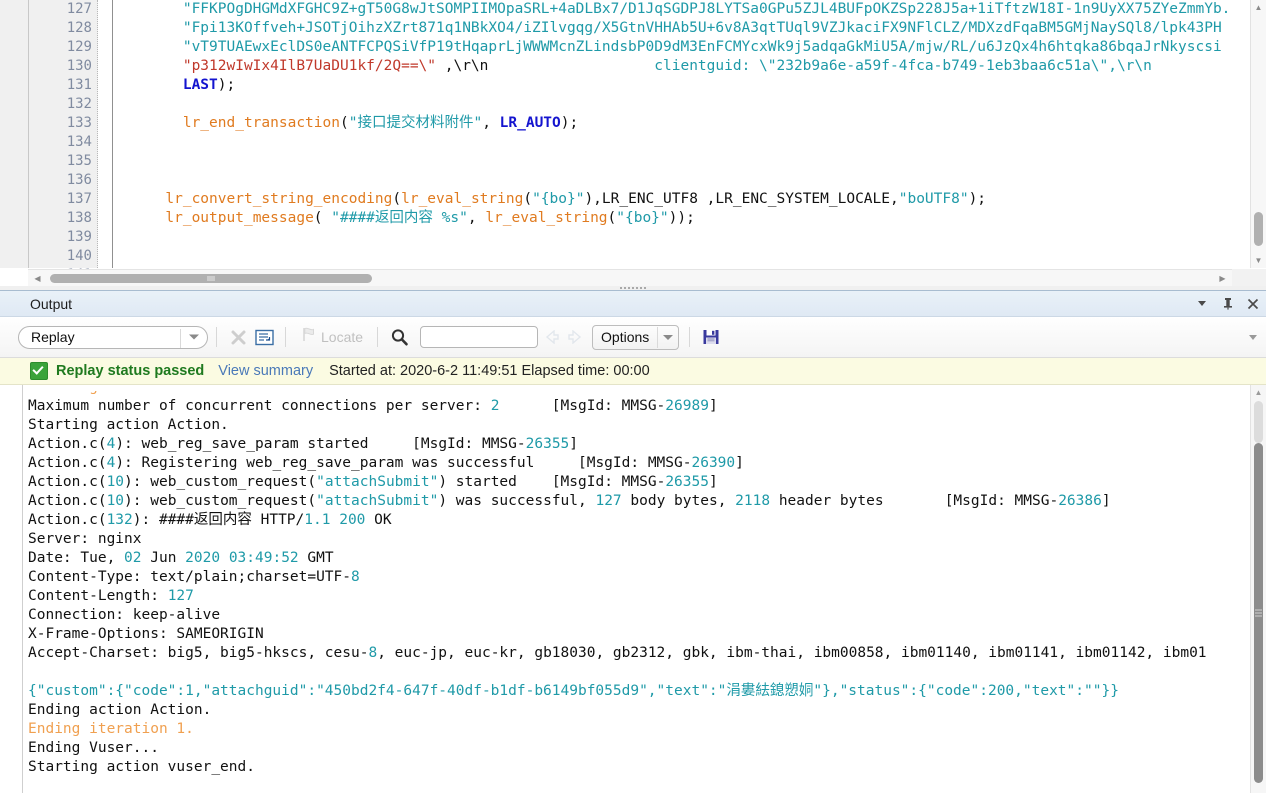 This screenshot has width=1266, height=793. What do you see at coordinates (105, 134) in the screenshot?
I see `code-fold-column` at bounding box center [105, 134].